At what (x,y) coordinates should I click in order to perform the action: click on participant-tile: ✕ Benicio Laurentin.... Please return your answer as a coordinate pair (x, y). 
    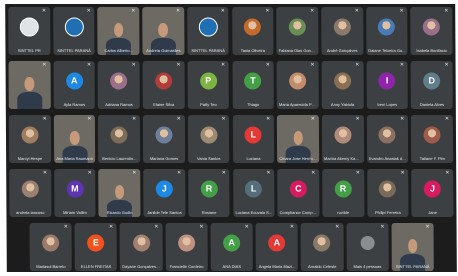
    Looking at the image, I should click on (119, 139).